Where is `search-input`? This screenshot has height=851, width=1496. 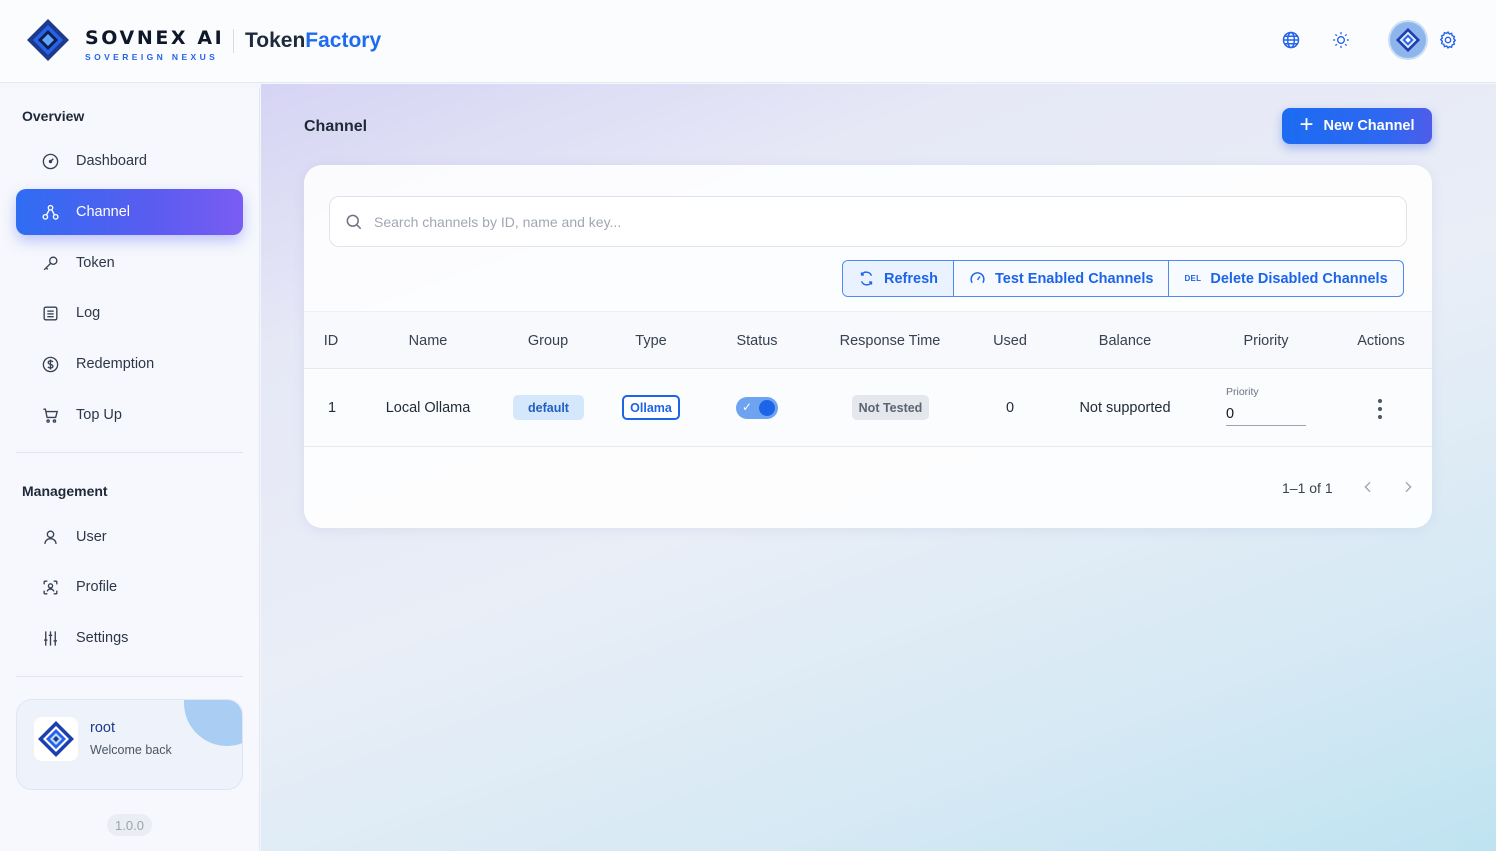
search-input is located at coordinates (884, 221).